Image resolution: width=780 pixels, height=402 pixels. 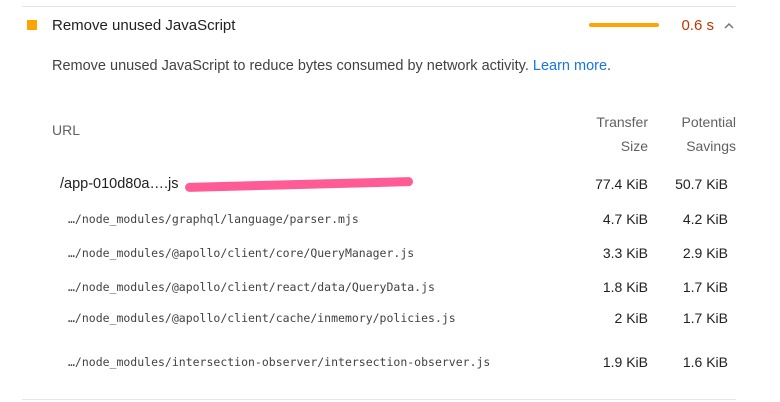 What do you see at coordinates (119, 184) in the screenshot?
I see `script-url: /app-010d80a….js` at bounding box center [119, 184].